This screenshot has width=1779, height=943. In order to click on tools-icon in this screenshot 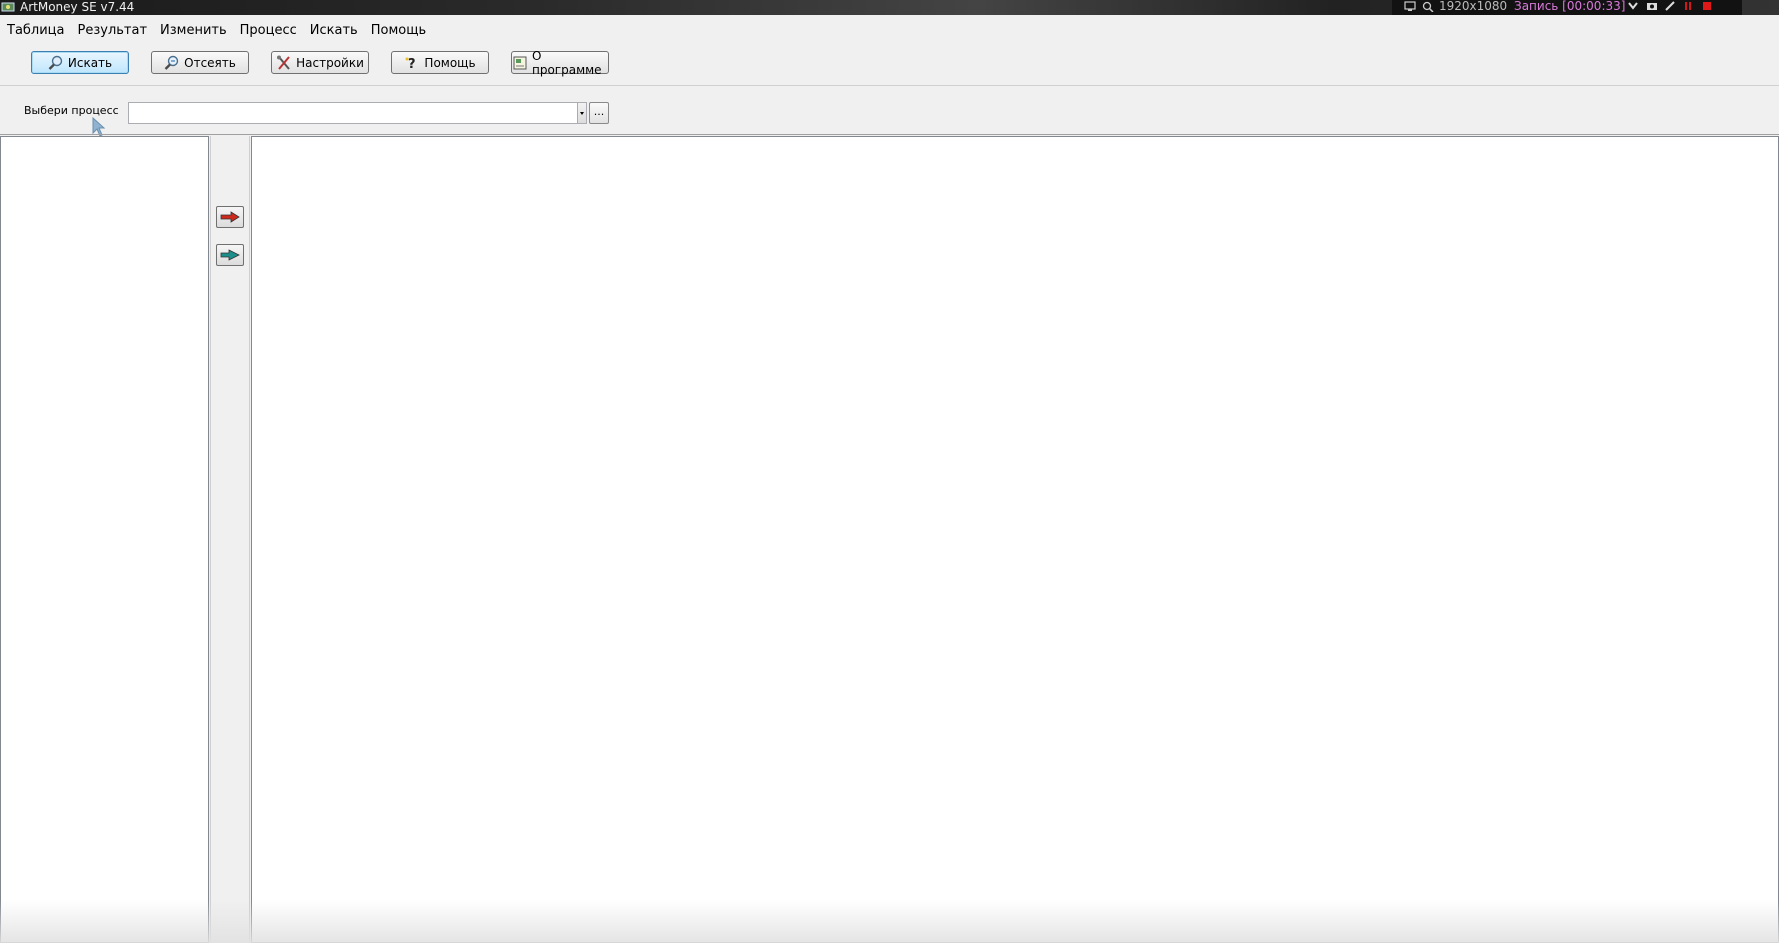, I will do `click(283, 62)`.